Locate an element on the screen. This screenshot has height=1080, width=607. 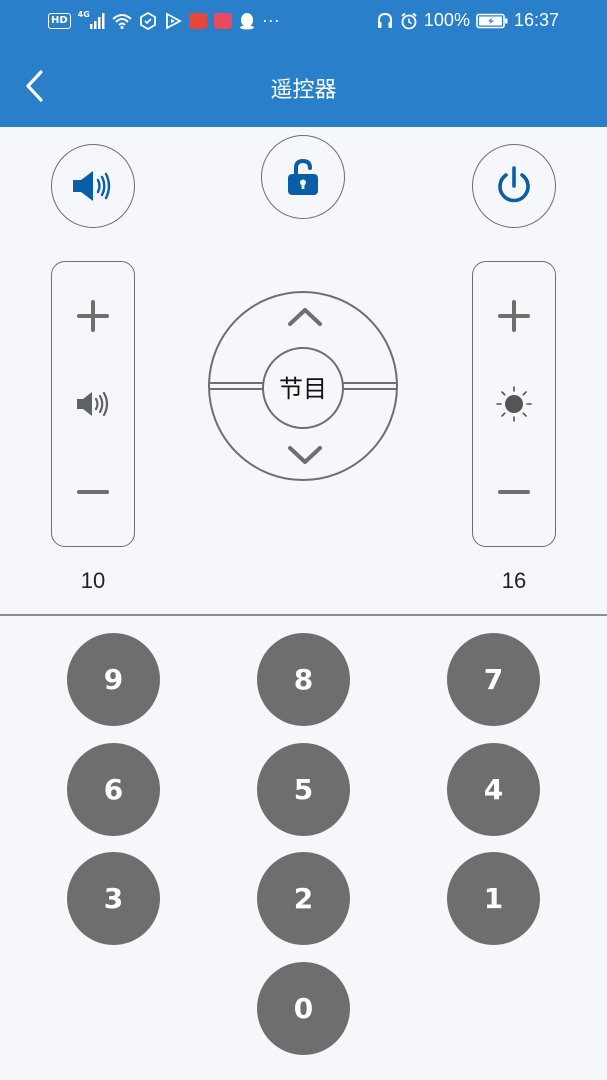
program-center-button: 节目 is located at coordinates (303, 388).